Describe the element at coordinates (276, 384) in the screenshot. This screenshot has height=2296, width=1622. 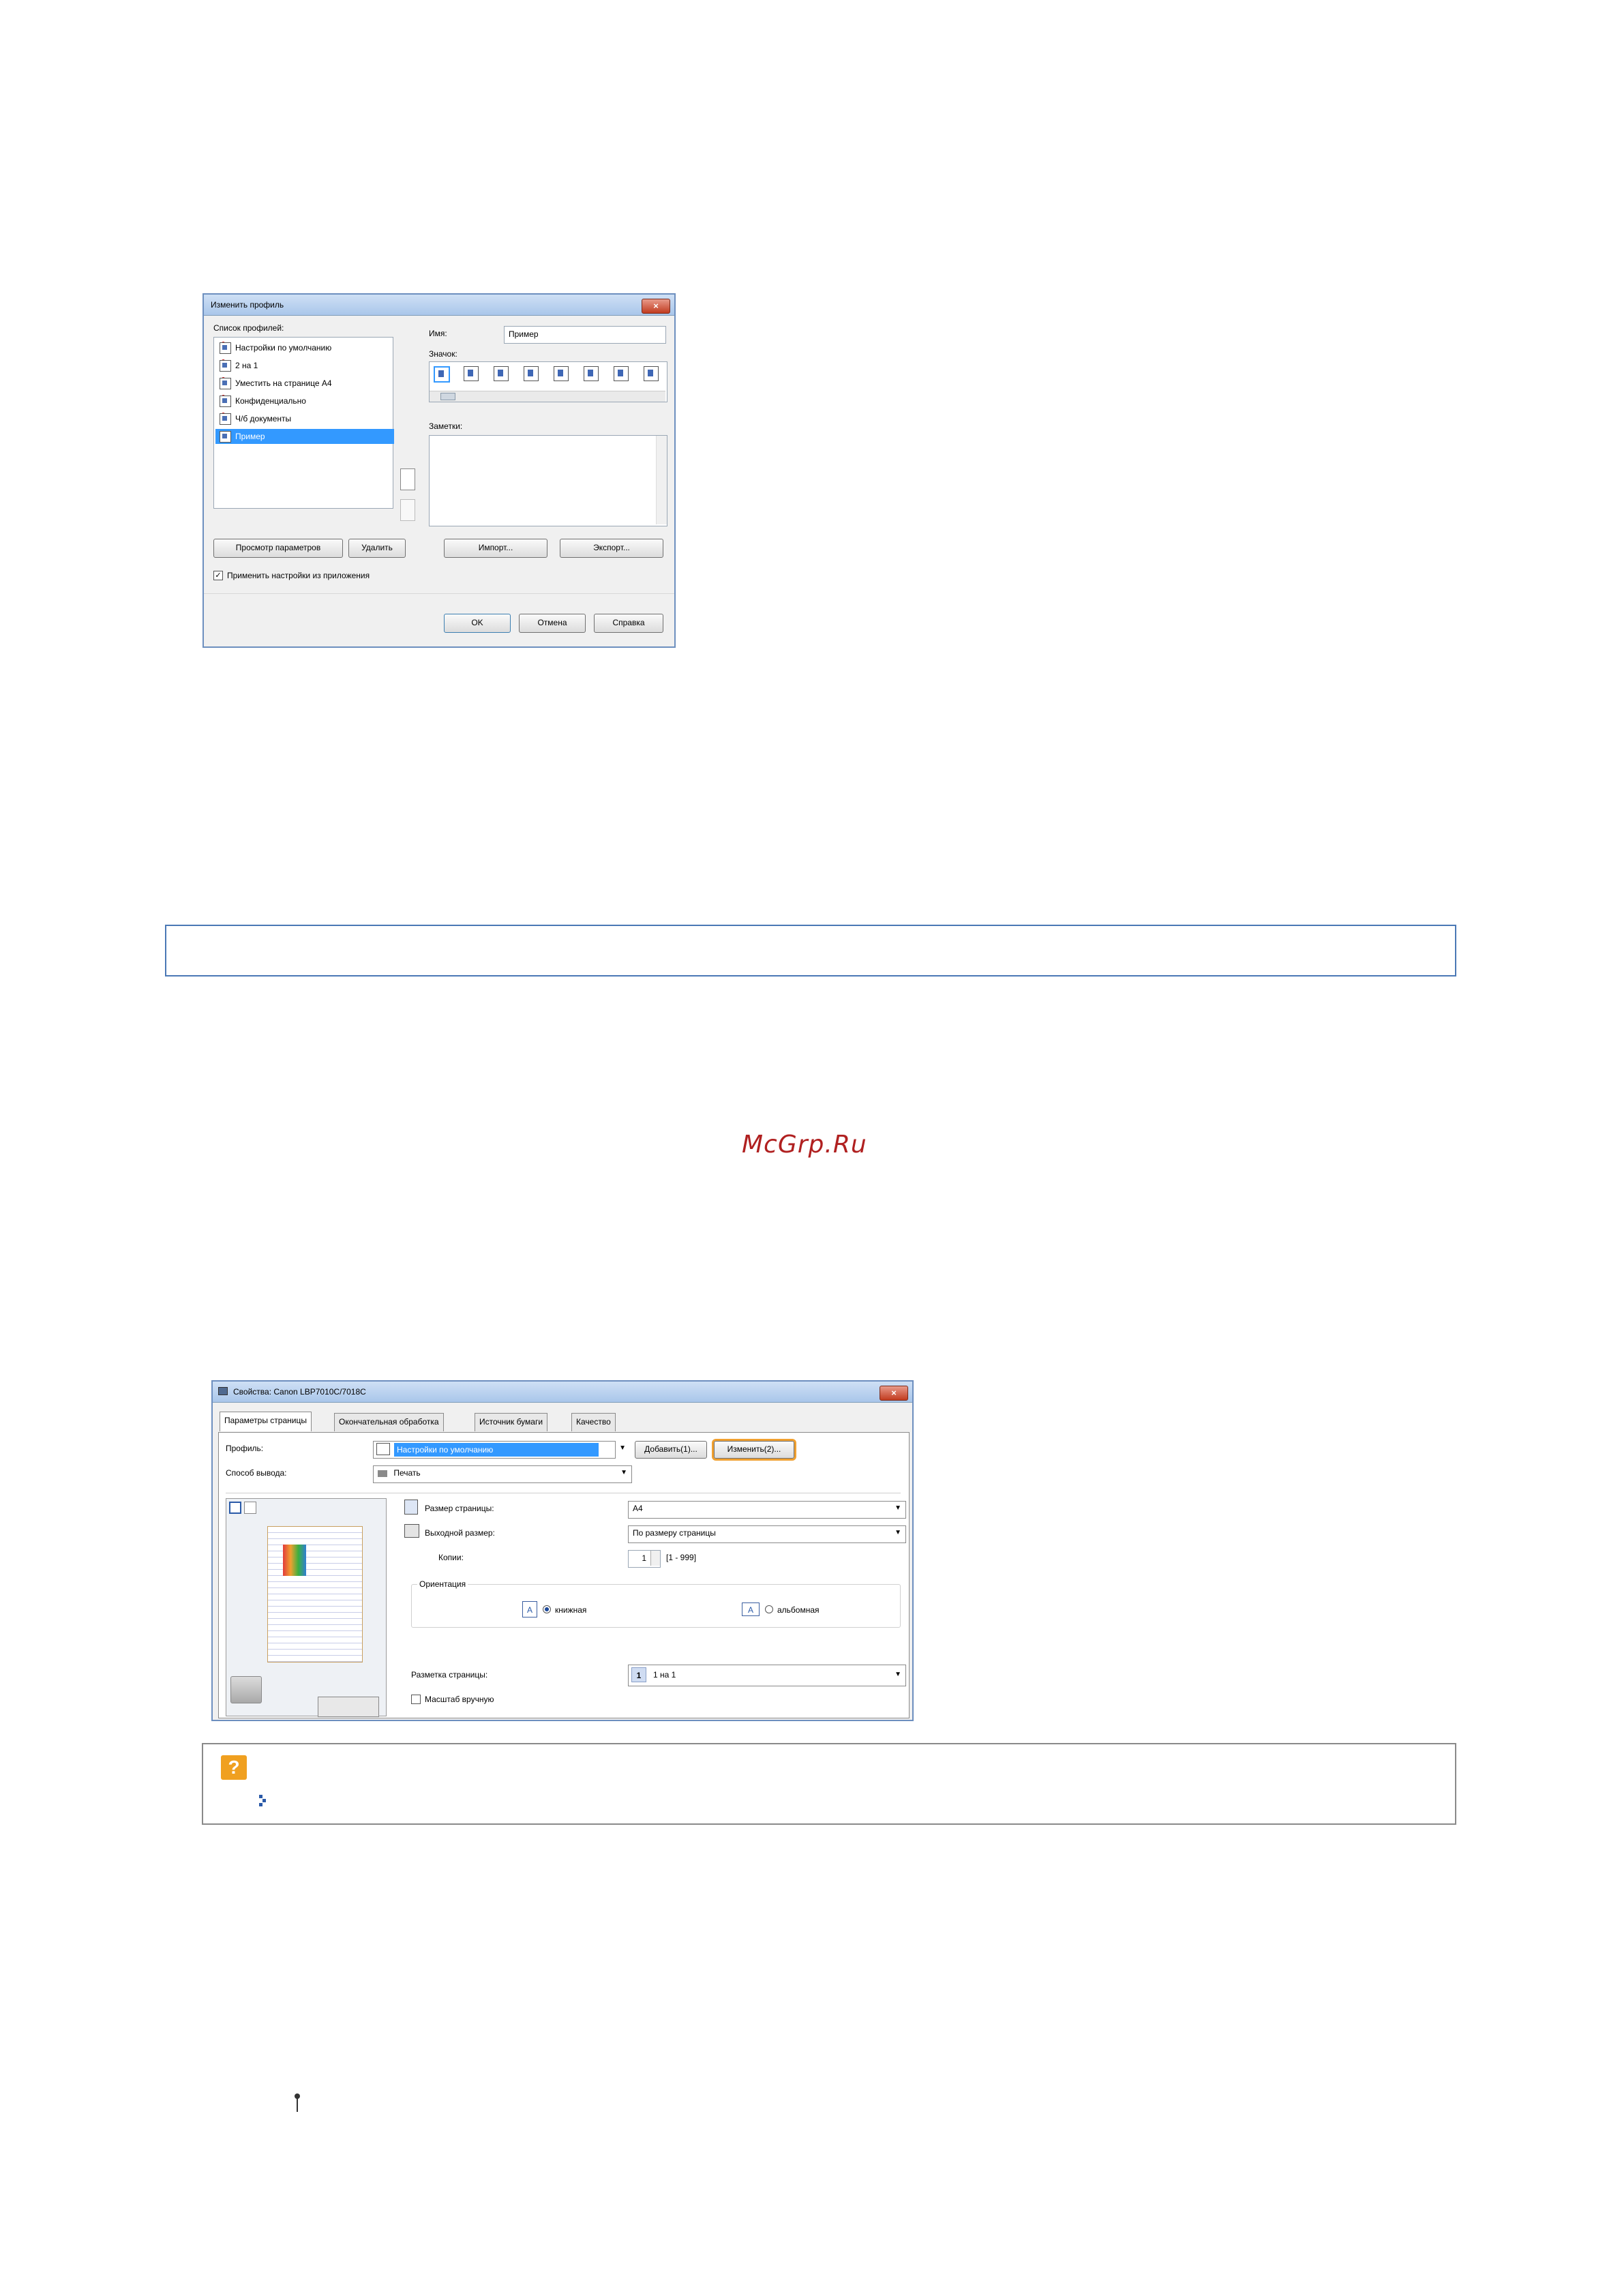
I see `list-item: Уместить на странице A4` at that location.